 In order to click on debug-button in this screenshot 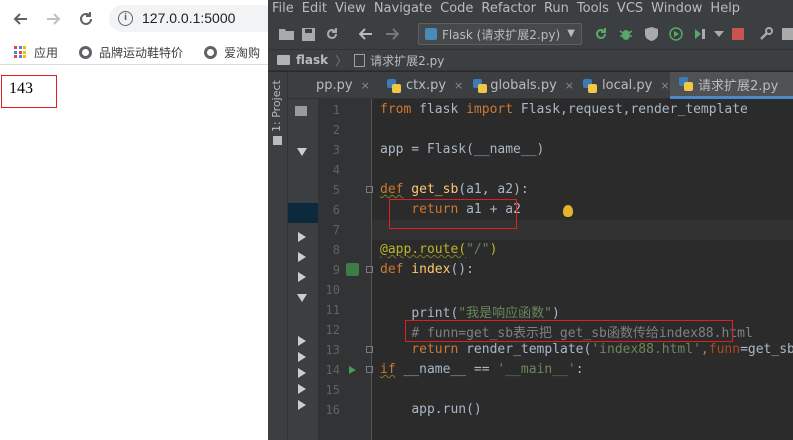, I will do `click(626, 34)`.